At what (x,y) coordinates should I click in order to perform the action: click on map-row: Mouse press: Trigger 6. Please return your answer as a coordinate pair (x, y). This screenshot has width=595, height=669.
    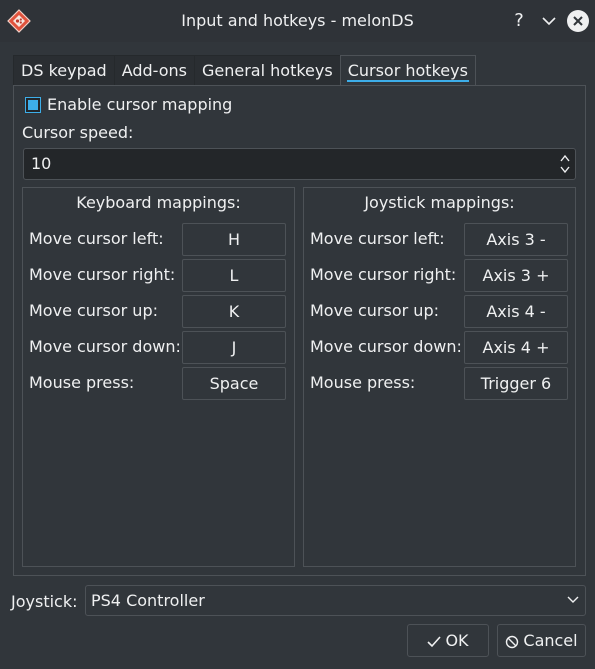
    Looking at the image, I should click on (440, 383).